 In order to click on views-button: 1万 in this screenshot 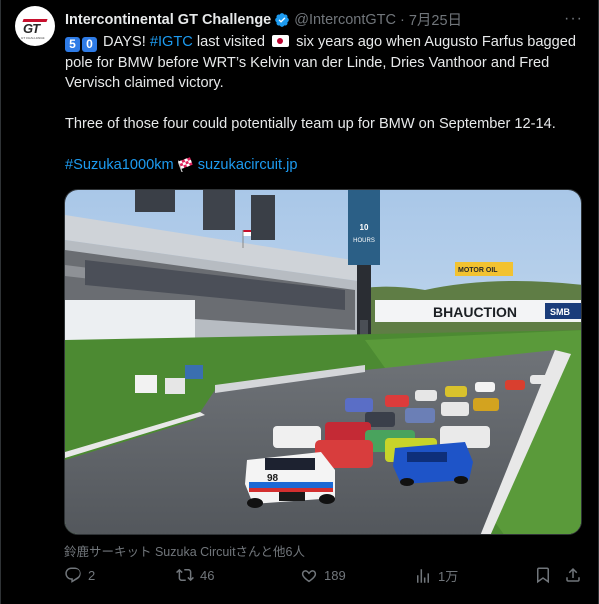, I will do `click(436, 575)`.